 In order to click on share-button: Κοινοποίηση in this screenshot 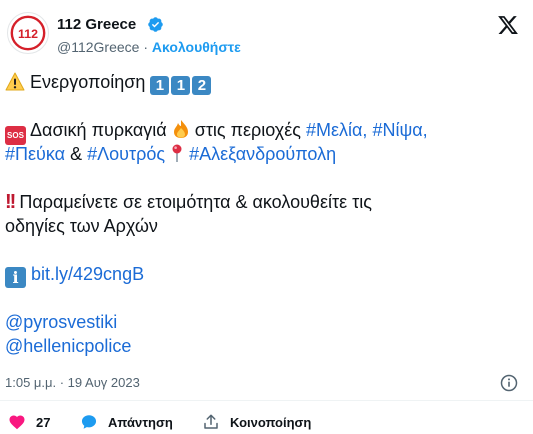, I will do `click(256, 422)`.